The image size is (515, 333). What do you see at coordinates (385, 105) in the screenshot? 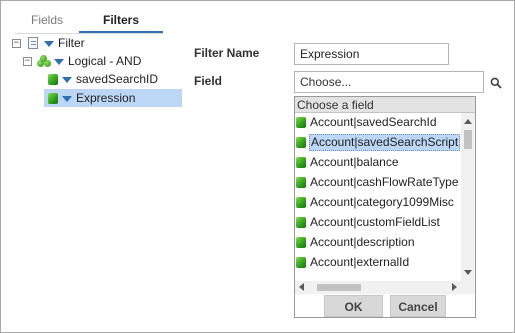
I see `dropdown-header: Choose a field` at bounding box center [385, 105].